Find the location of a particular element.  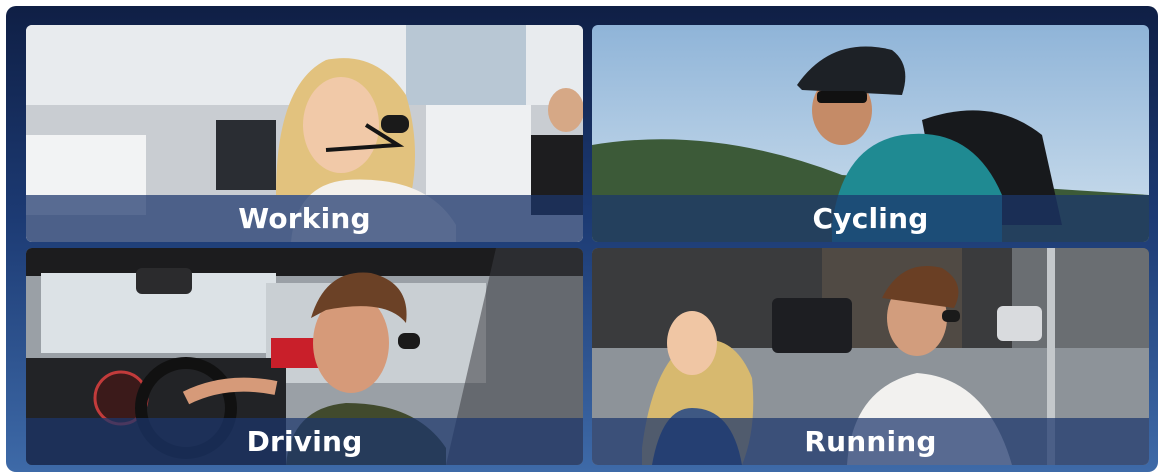

panel-label: Driving is located at coordinates (304, 441).